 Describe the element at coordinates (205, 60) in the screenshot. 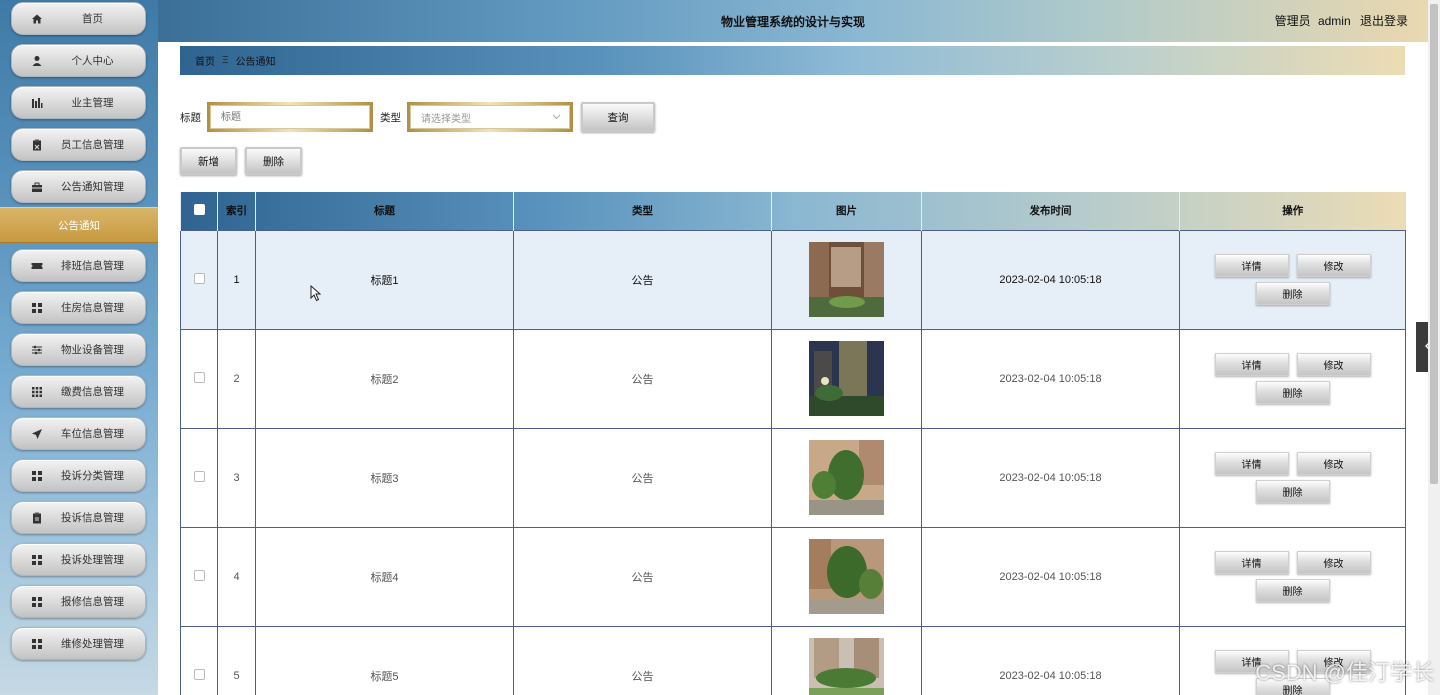

I see `breadcrumb-home: 首页` at that location.